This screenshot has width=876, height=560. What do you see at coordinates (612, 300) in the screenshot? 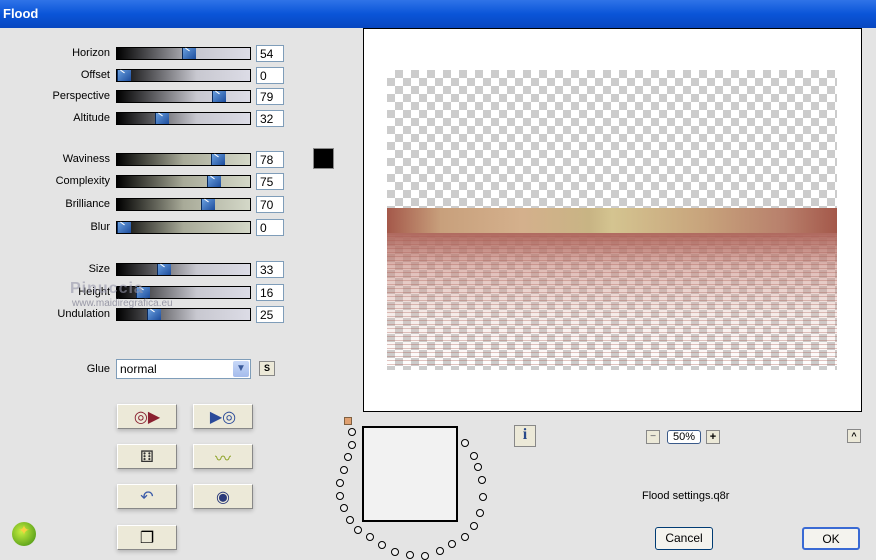
I see `water-reflection` at bounding box center [612, 300].